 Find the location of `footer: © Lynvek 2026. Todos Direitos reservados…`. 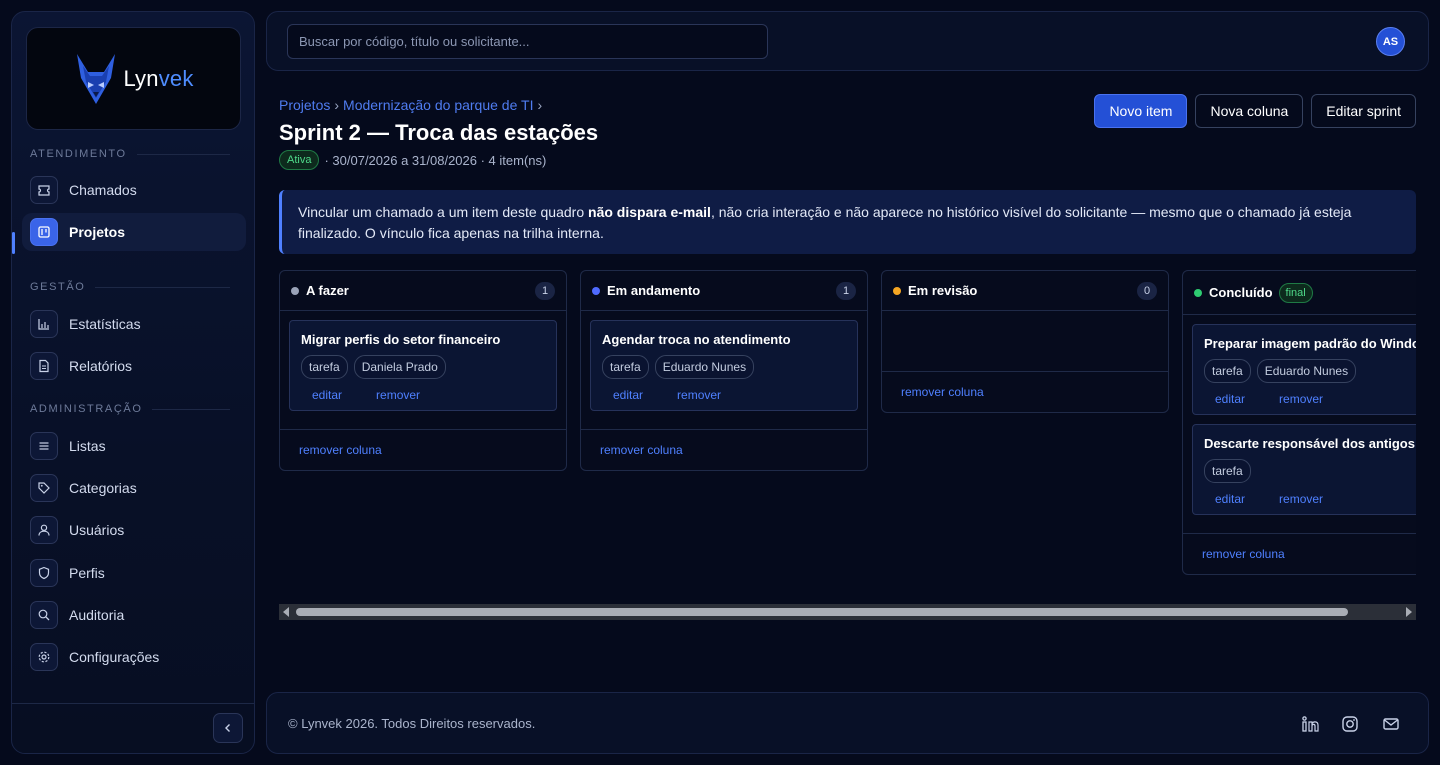

footer: © Lynvek 2026. Todos Direitos reservados… is located at coordinates (847, 723).